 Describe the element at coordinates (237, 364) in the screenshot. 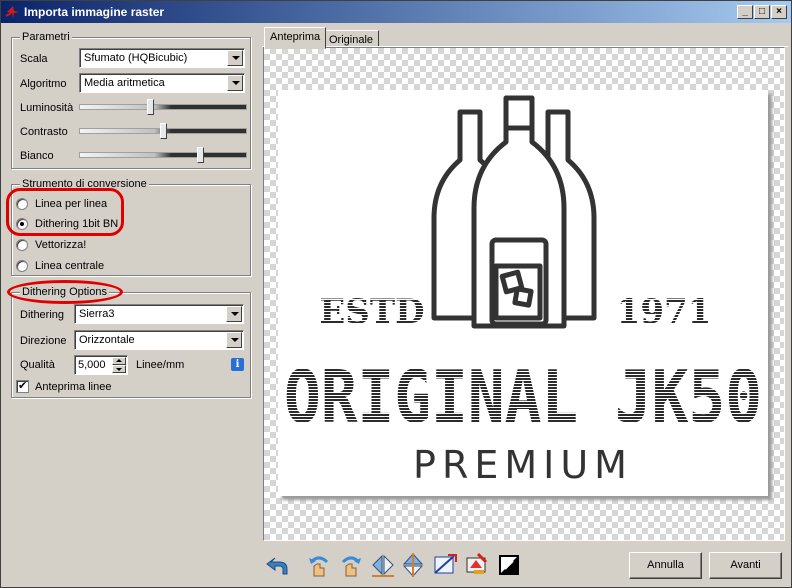

I see `info-icon: i` at that location.